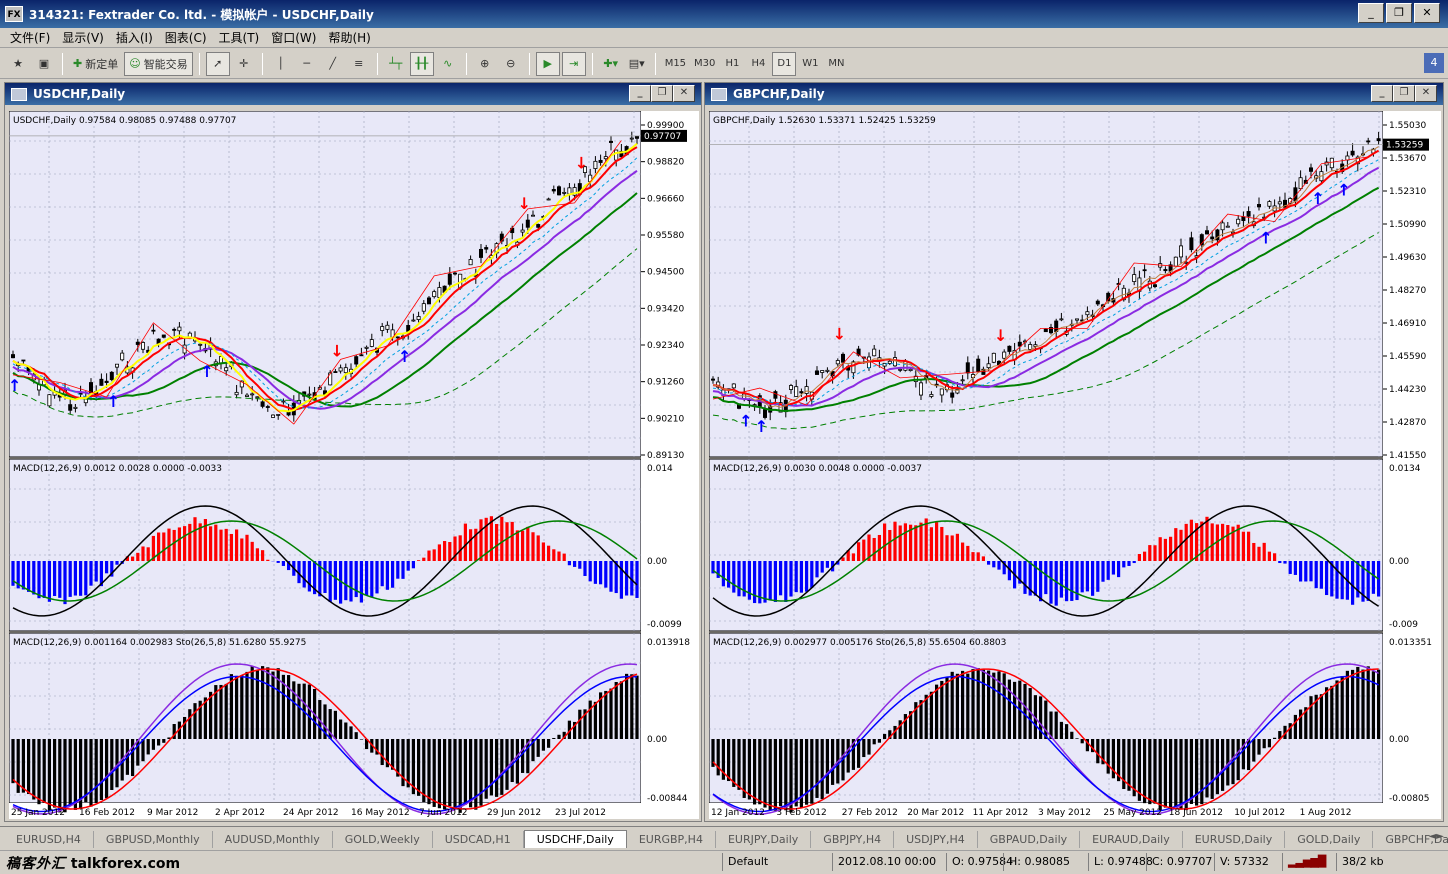  I want to click on timeframe-mn: MN, so click(836, 64).